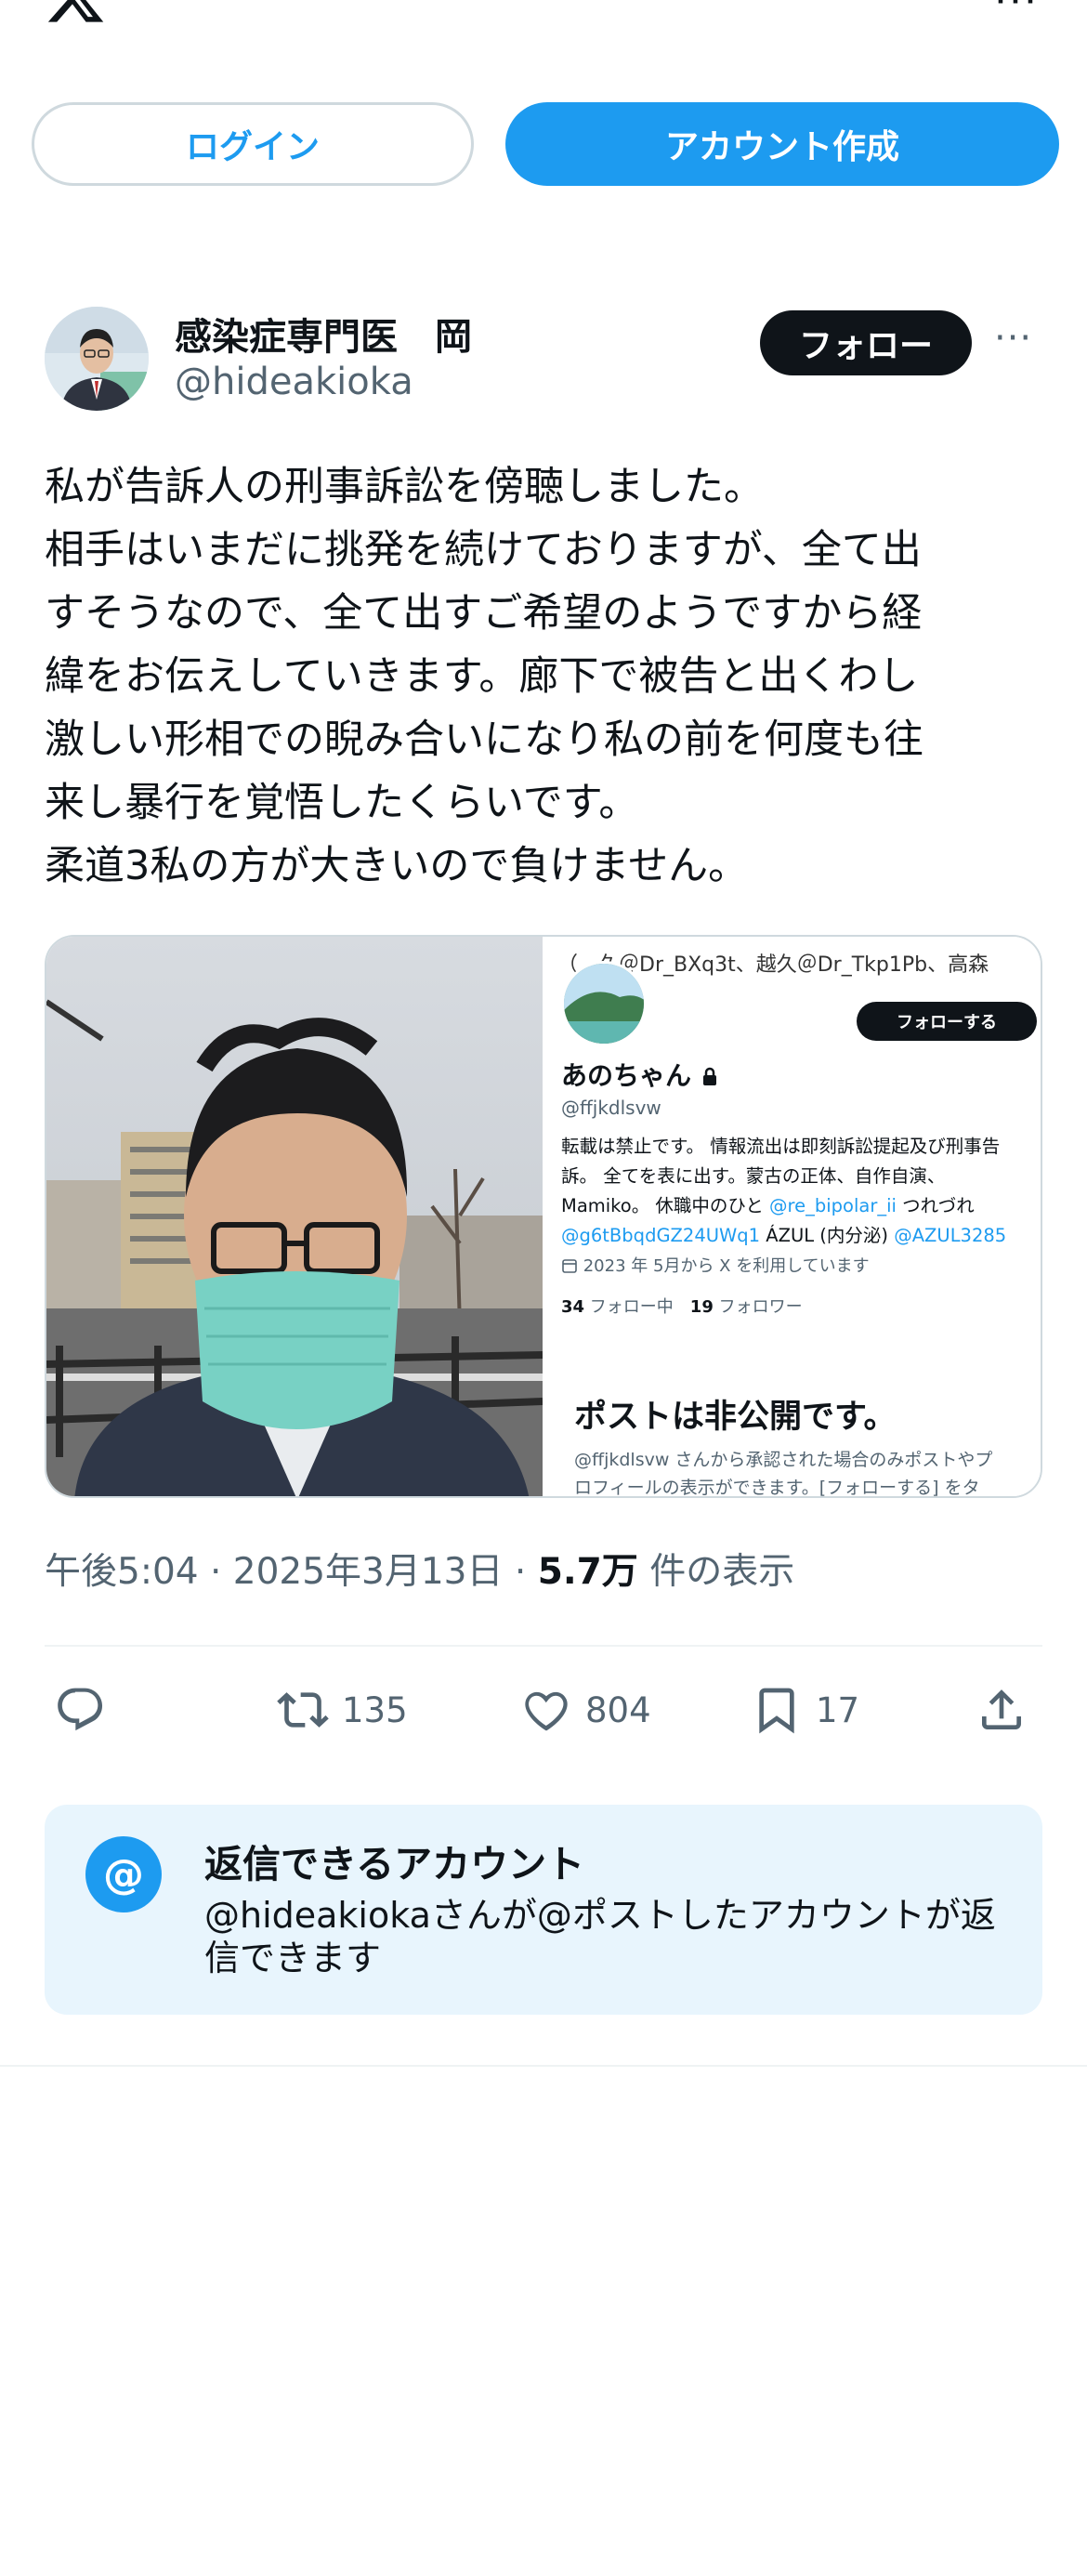 This screenshot has width=1087, height=2576. Describe the element at coordinates (1016, 11) in the screenshot. I see `more-icon: ···` at that location.